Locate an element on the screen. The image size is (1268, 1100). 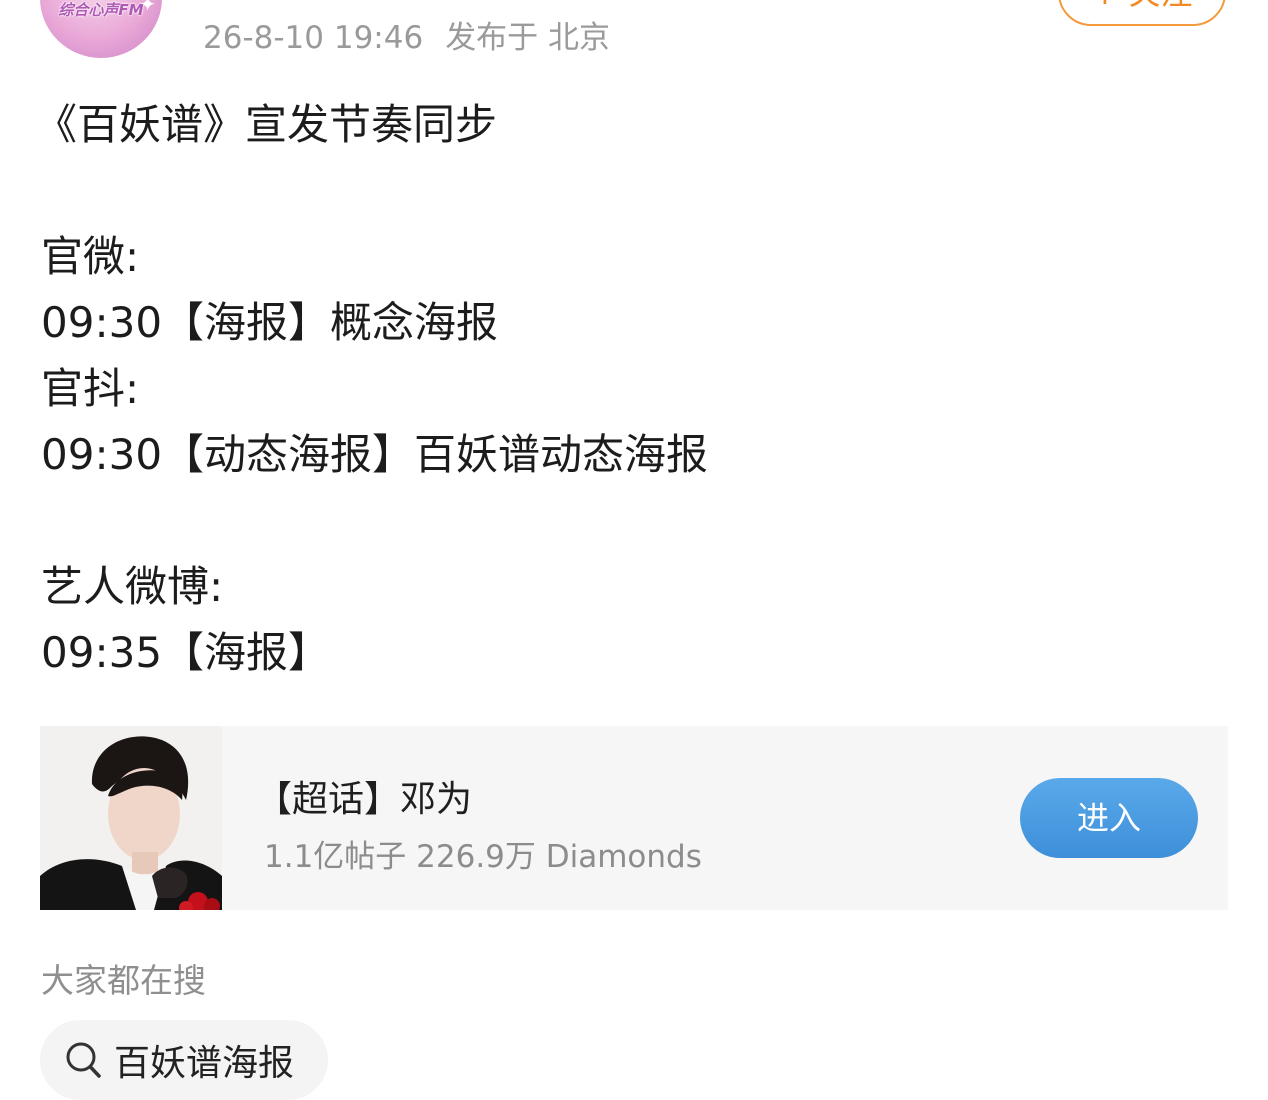
search-chip-label: 百妖谱海报 is located at coordinates (204, 1063).